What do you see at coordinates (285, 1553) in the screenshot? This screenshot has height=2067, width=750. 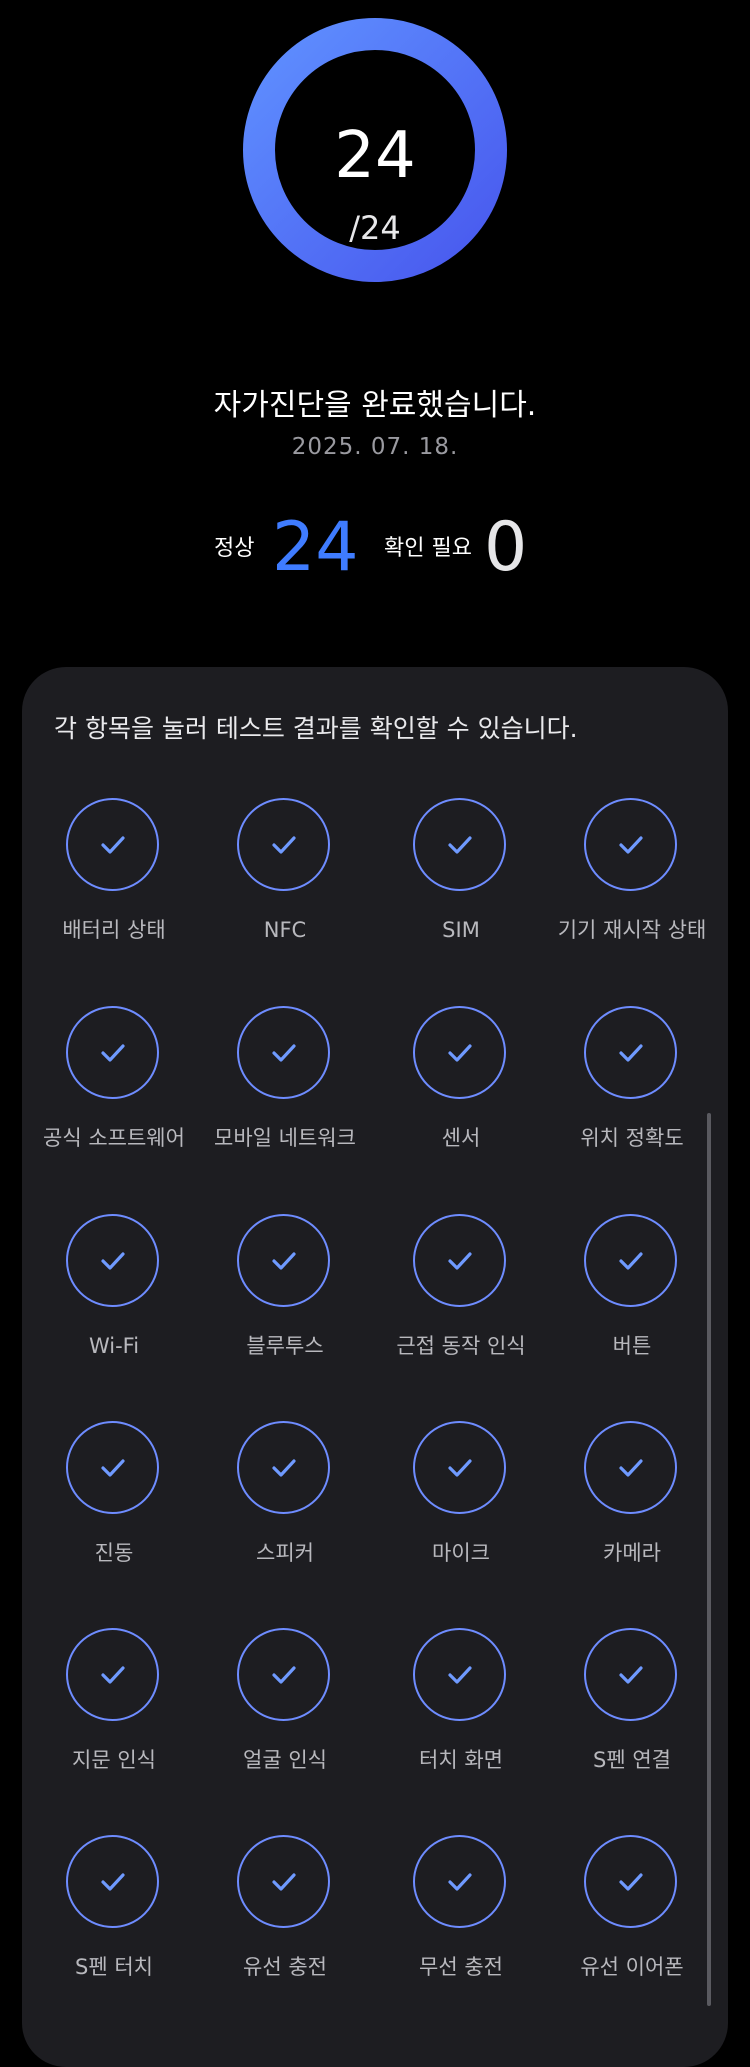 I see `test-item-label: 스피커` at bounding box center [285, 1553].